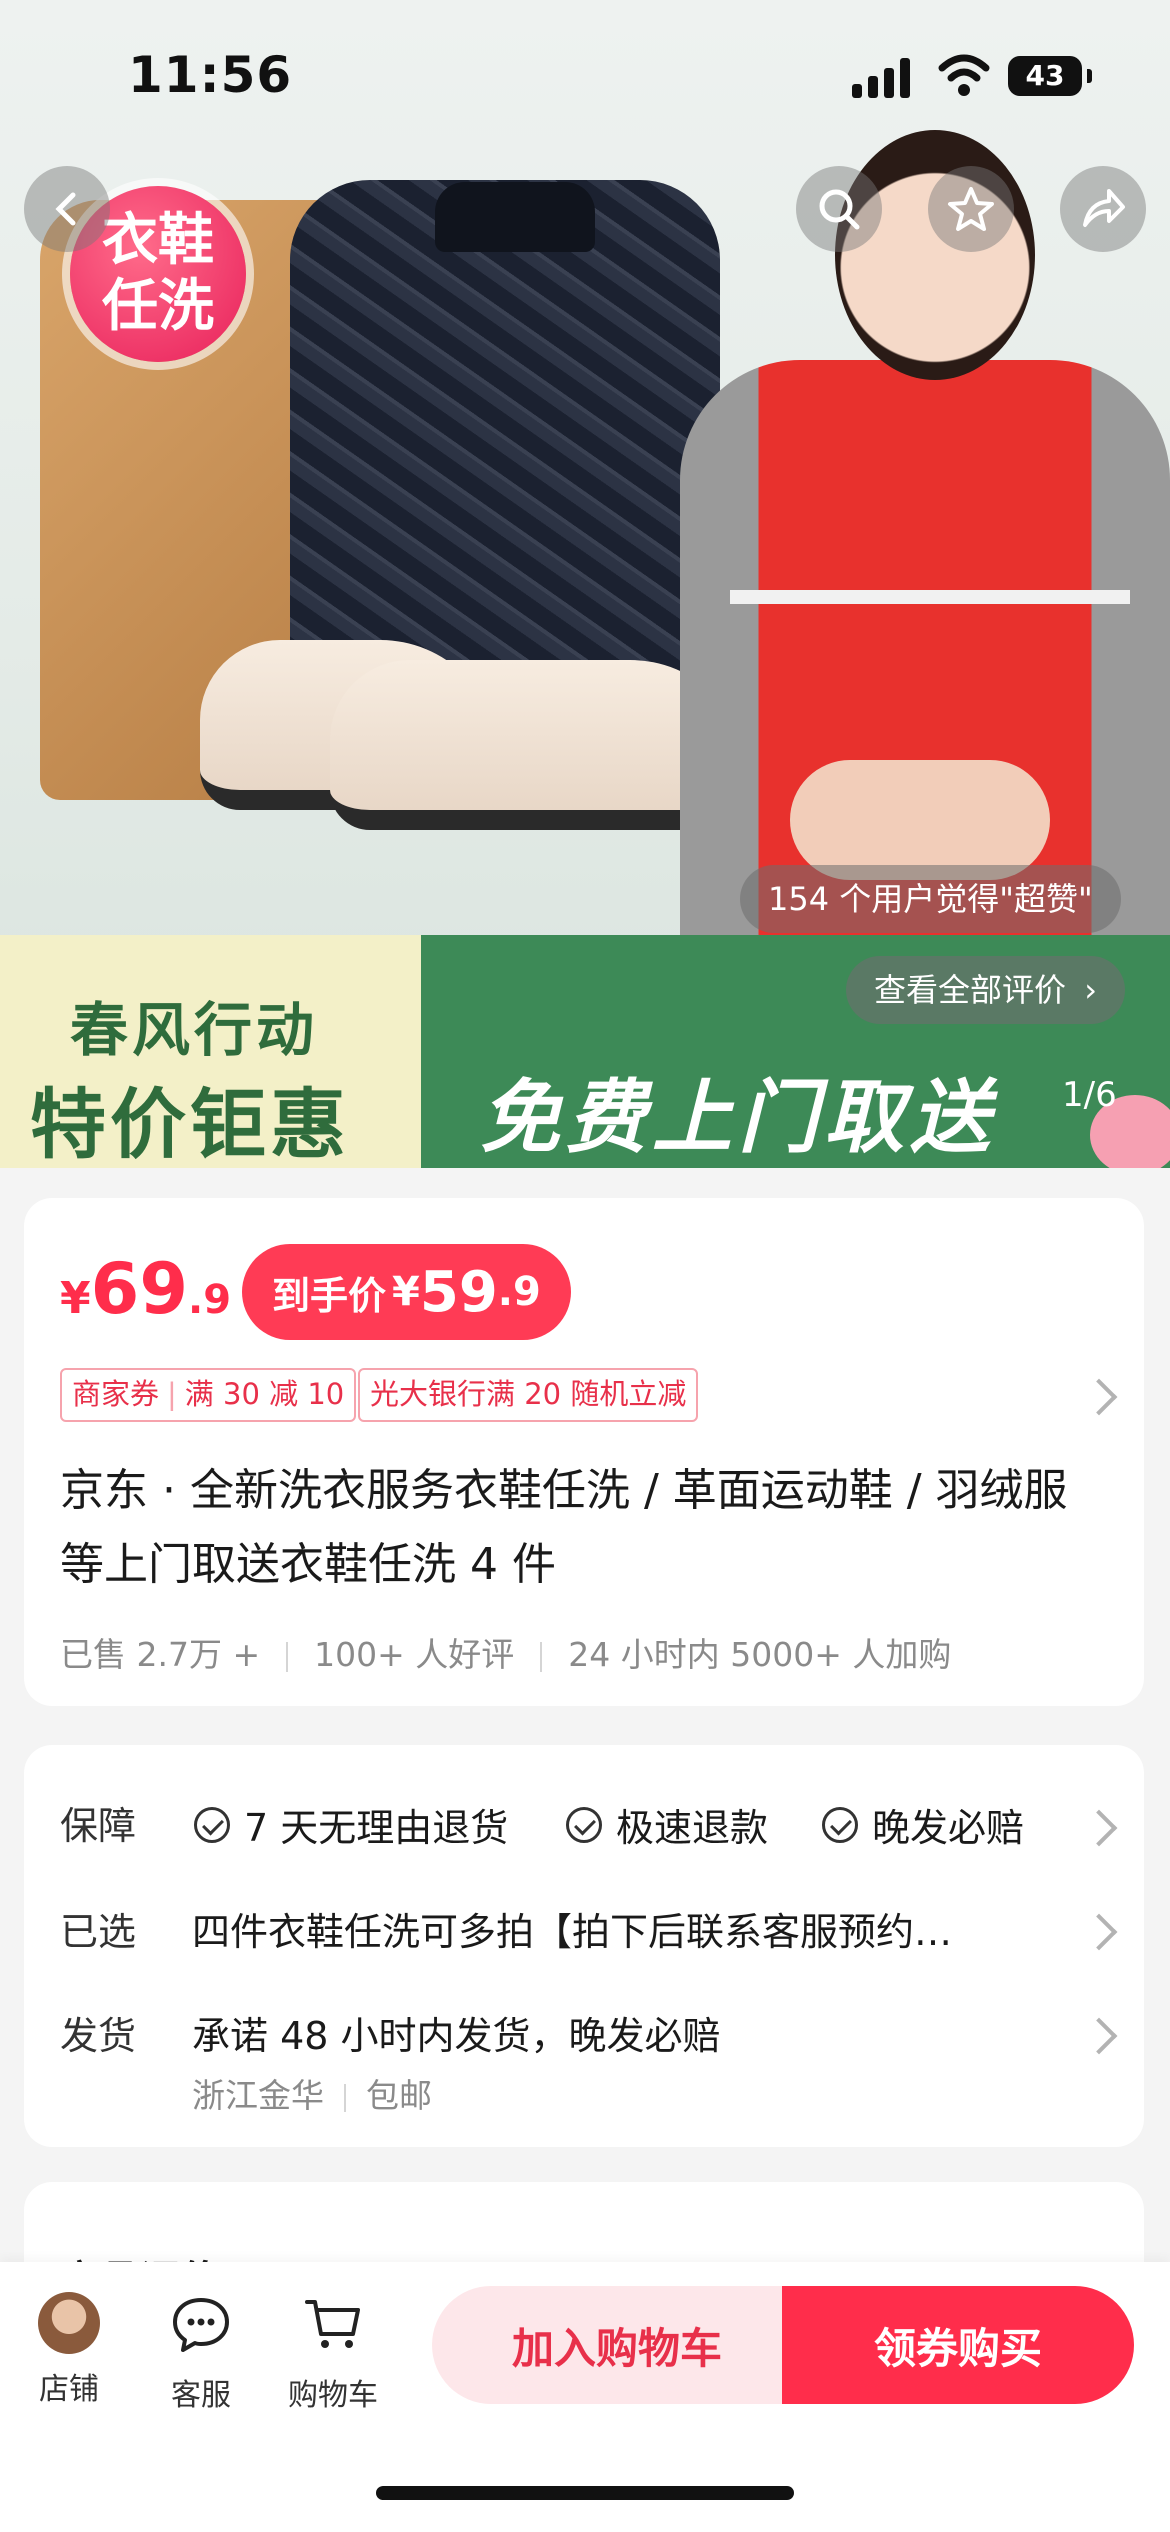  Describe the element at coordinates (98, 1932) in the screenshot. I see `selected-label: 已选` at that location.